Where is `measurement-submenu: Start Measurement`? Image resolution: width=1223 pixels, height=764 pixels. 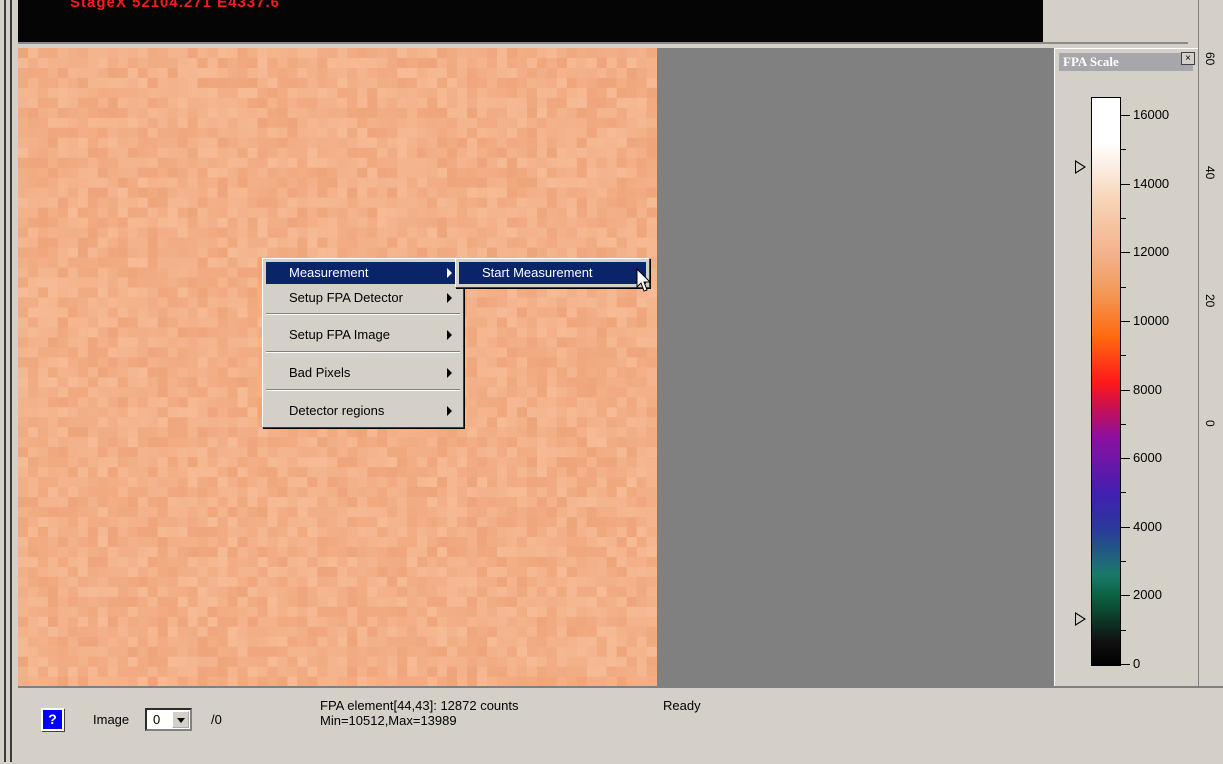
measurement-submenu: Start Measurement is located at coordinates (552, 273).